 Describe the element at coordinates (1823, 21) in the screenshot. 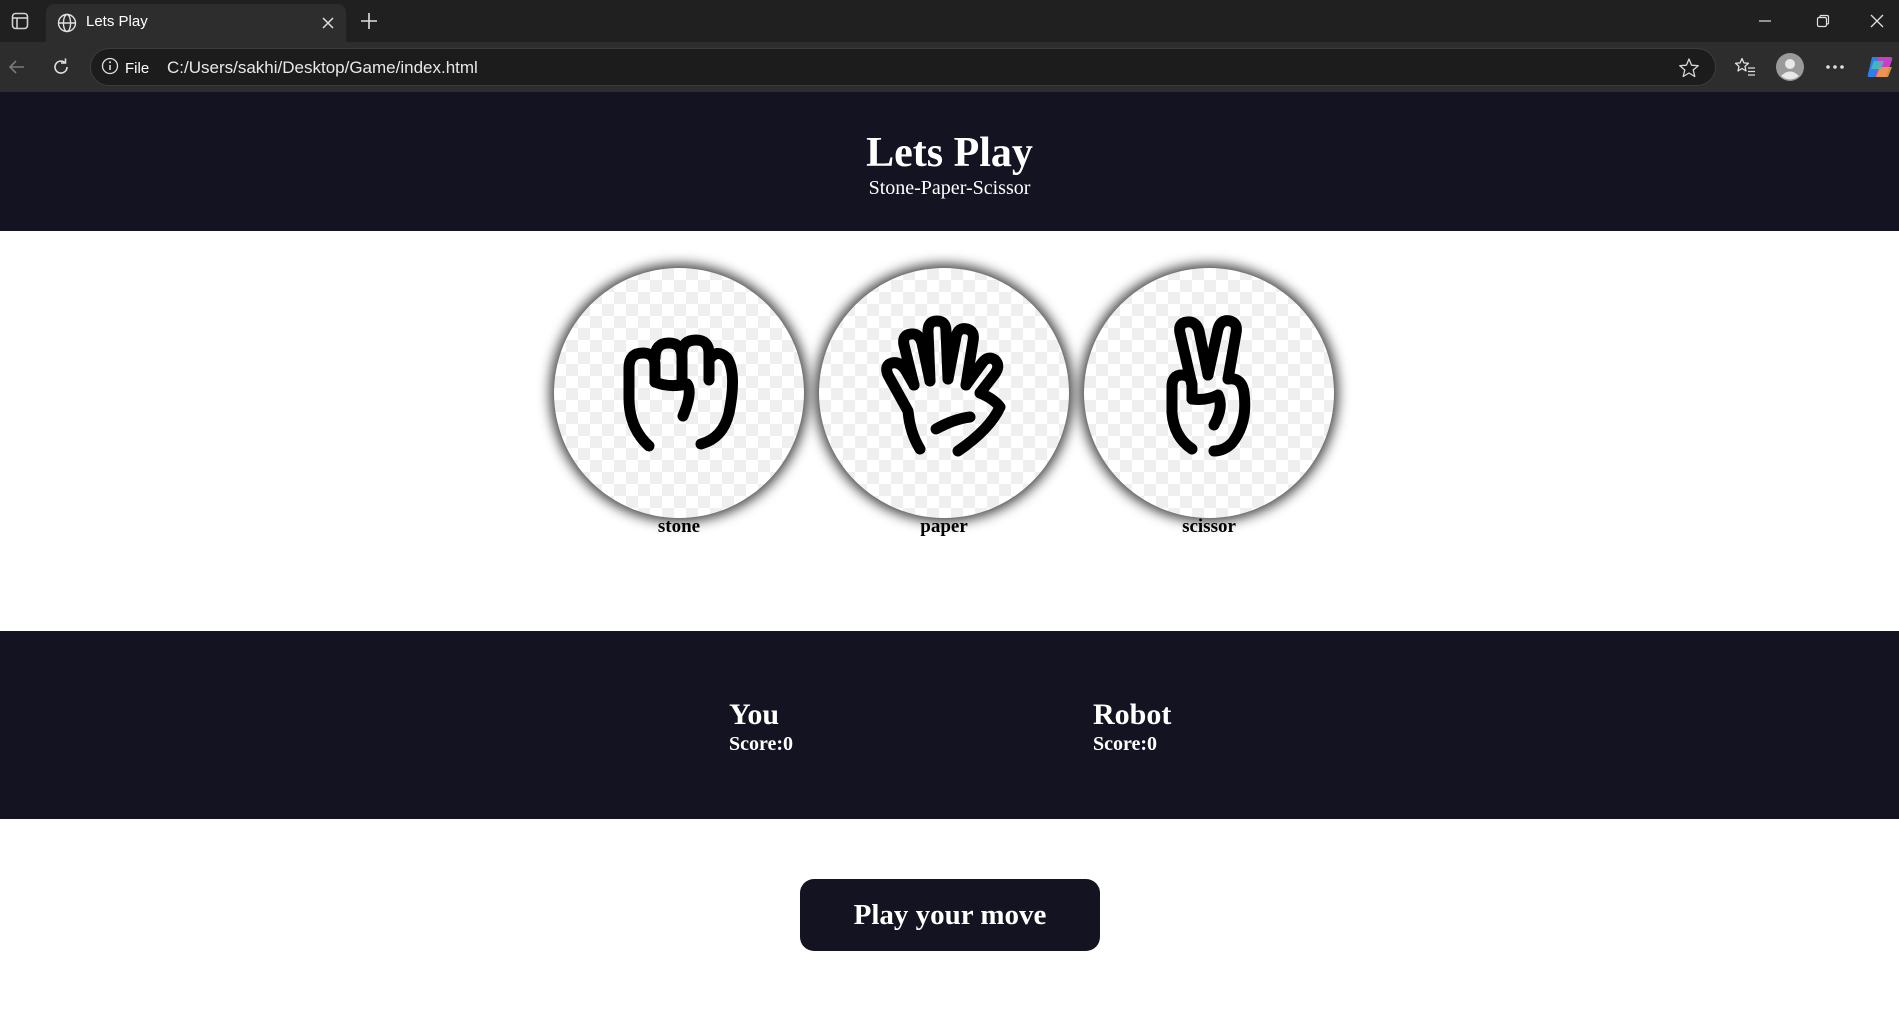

I see `restore-icon` at that location.